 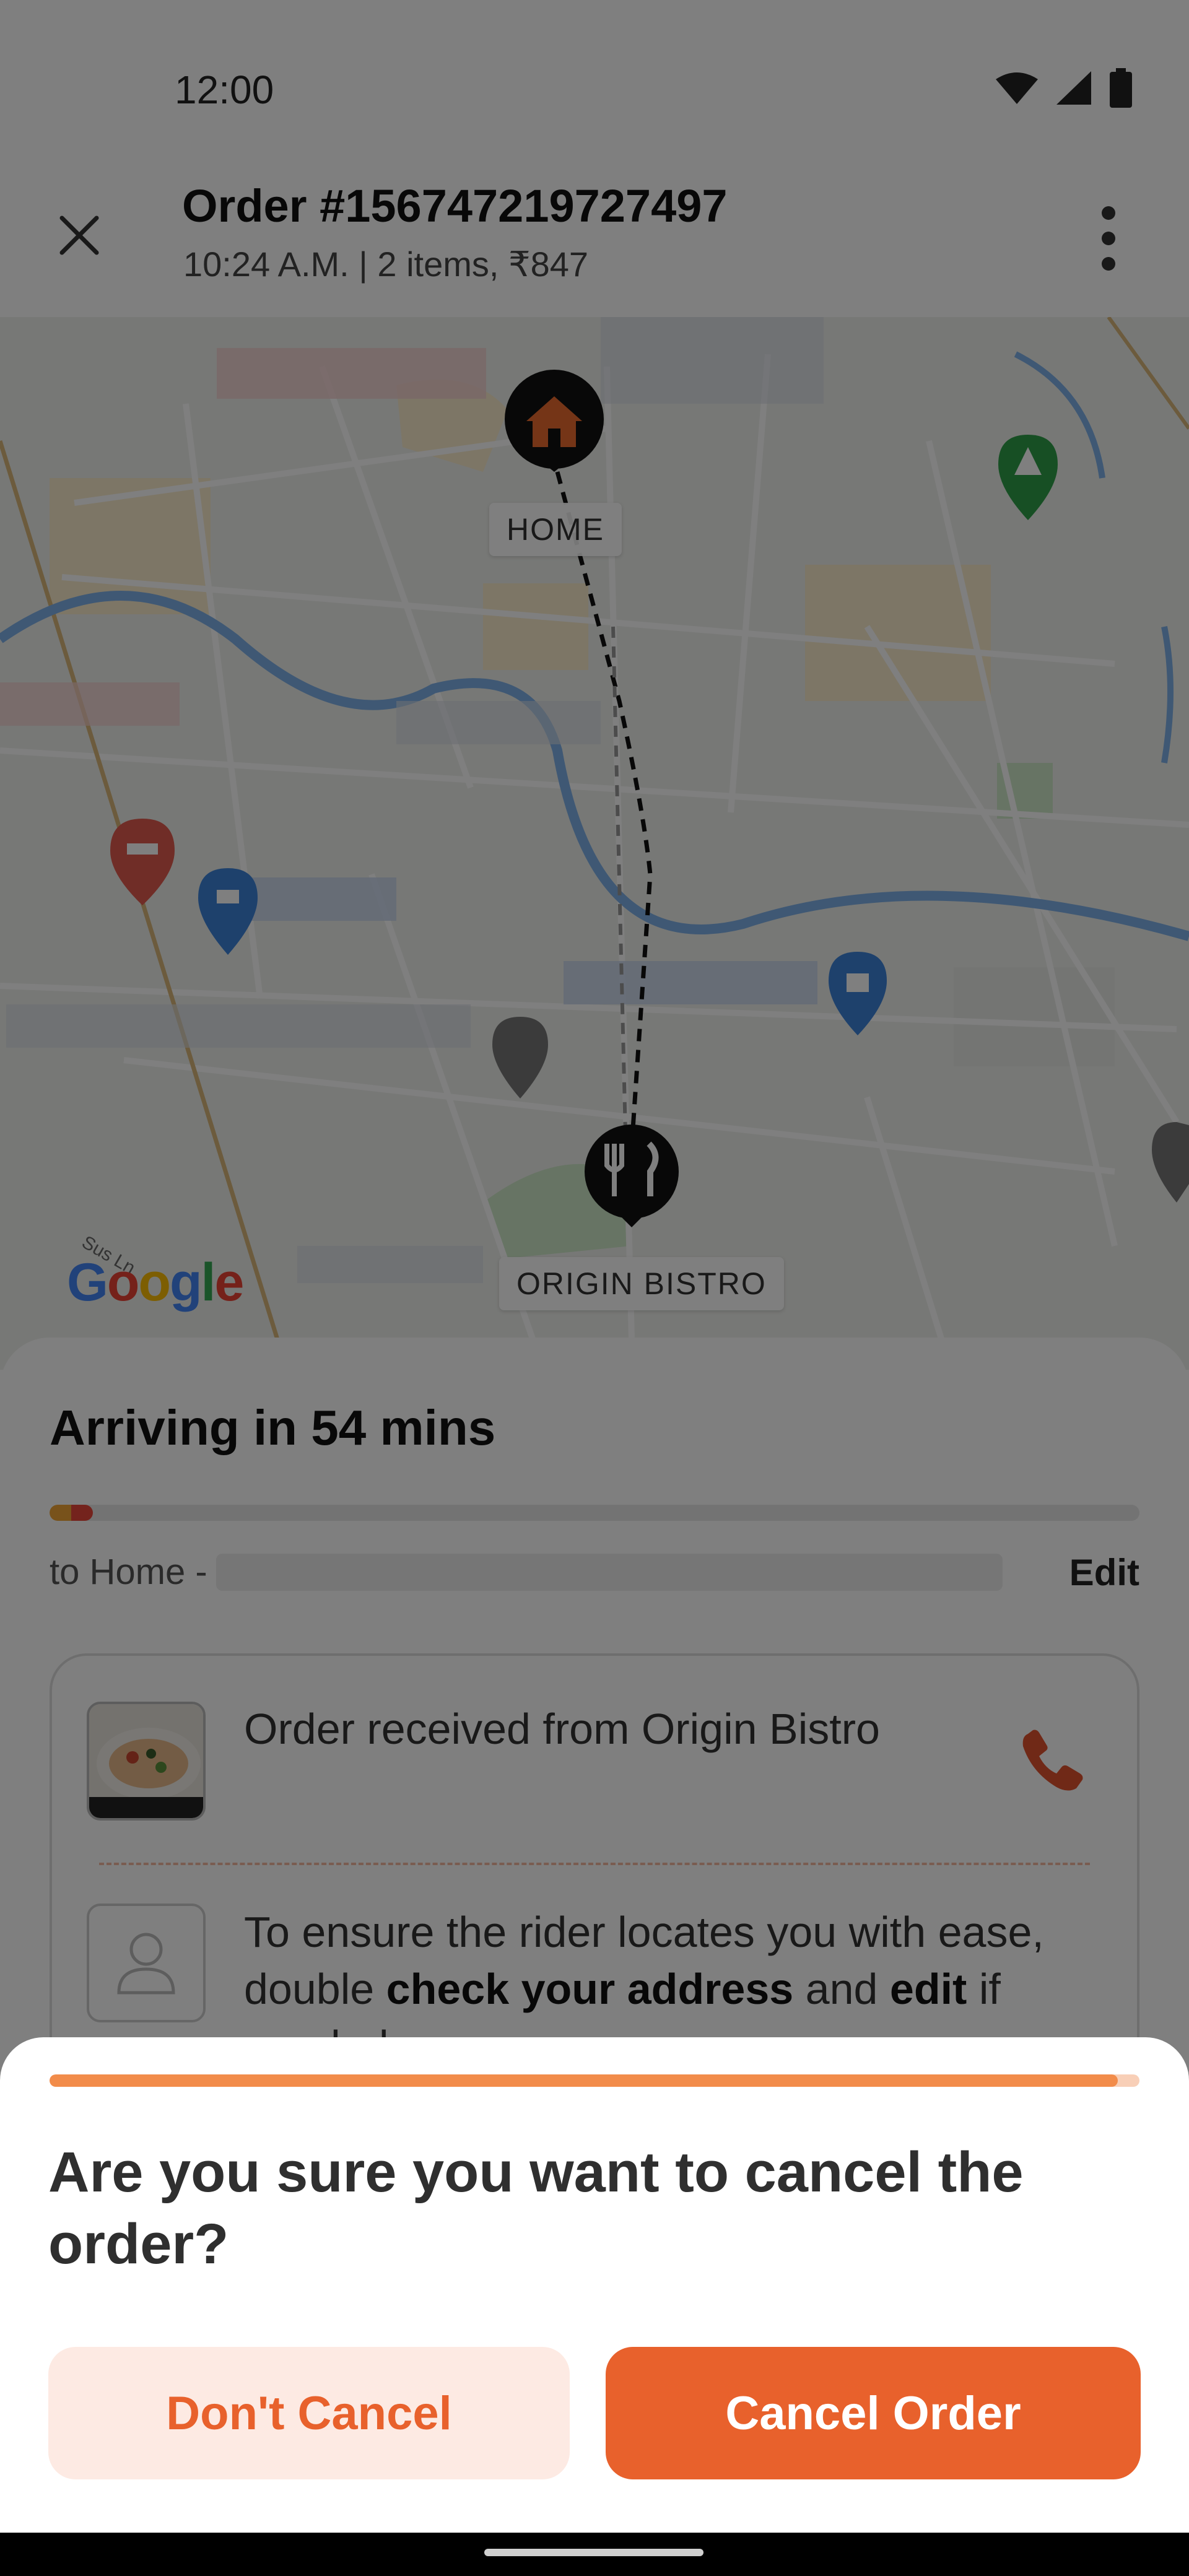 I want to click on cancel-order-button: Cancel Order, so click(x=873, y=2413).